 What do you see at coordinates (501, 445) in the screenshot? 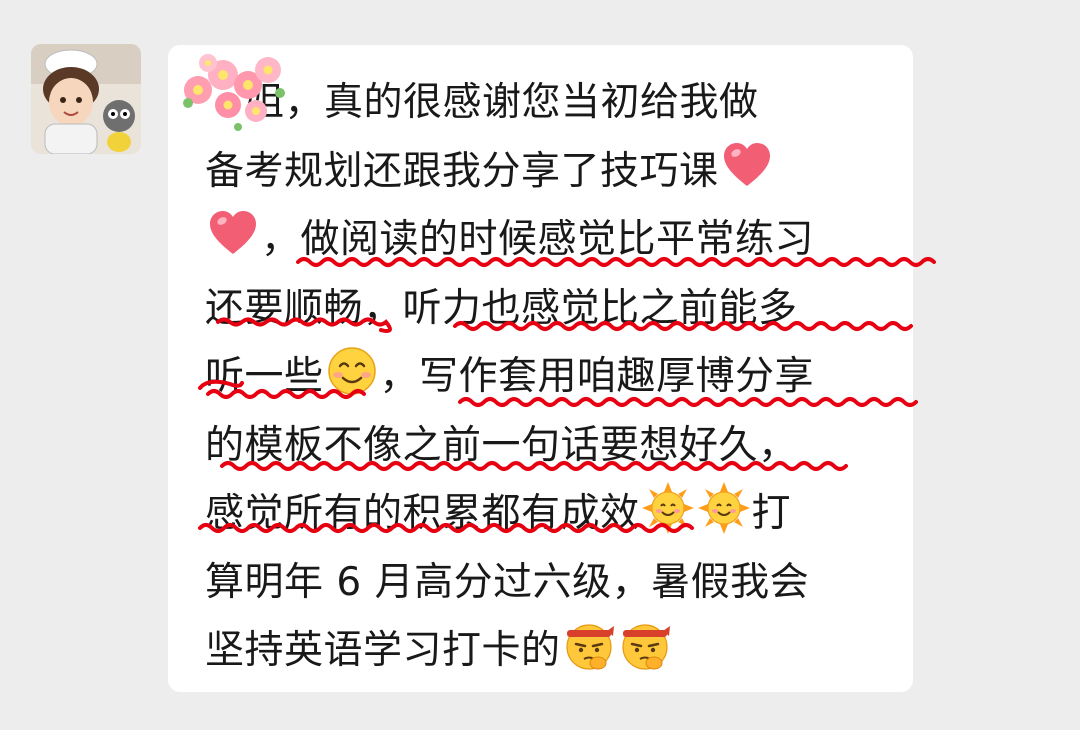
I see `line-6-text: 的模板不像之前一句话要想好久，` at bounding box center [501, 445].